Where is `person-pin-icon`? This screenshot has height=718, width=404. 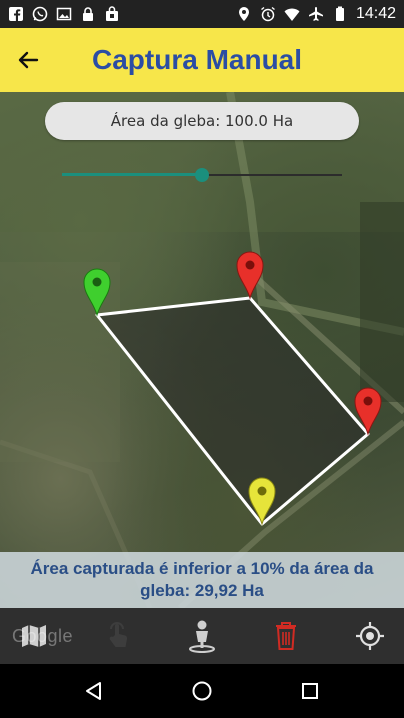
person-pin-icon is located at coordinates (202, 636).